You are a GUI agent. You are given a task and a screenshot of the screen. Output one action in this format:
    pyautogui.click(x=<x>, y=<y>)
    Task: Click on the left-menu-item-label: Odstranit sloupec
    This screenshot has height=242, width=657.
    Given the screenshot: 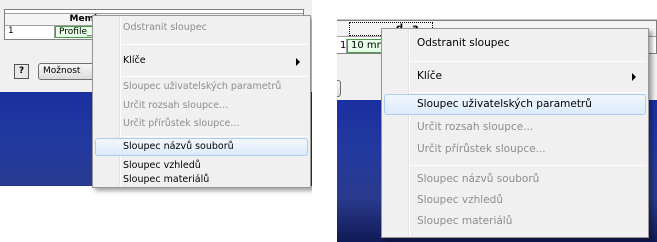 What is the action you would take?
    pyautogui.click(x=165, y=27)
    